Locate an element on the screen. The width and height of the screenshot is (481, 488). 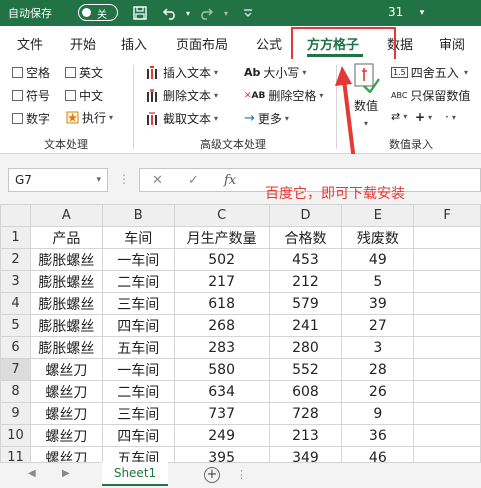
table-cell: 634 is located at coordinates (221, 391).